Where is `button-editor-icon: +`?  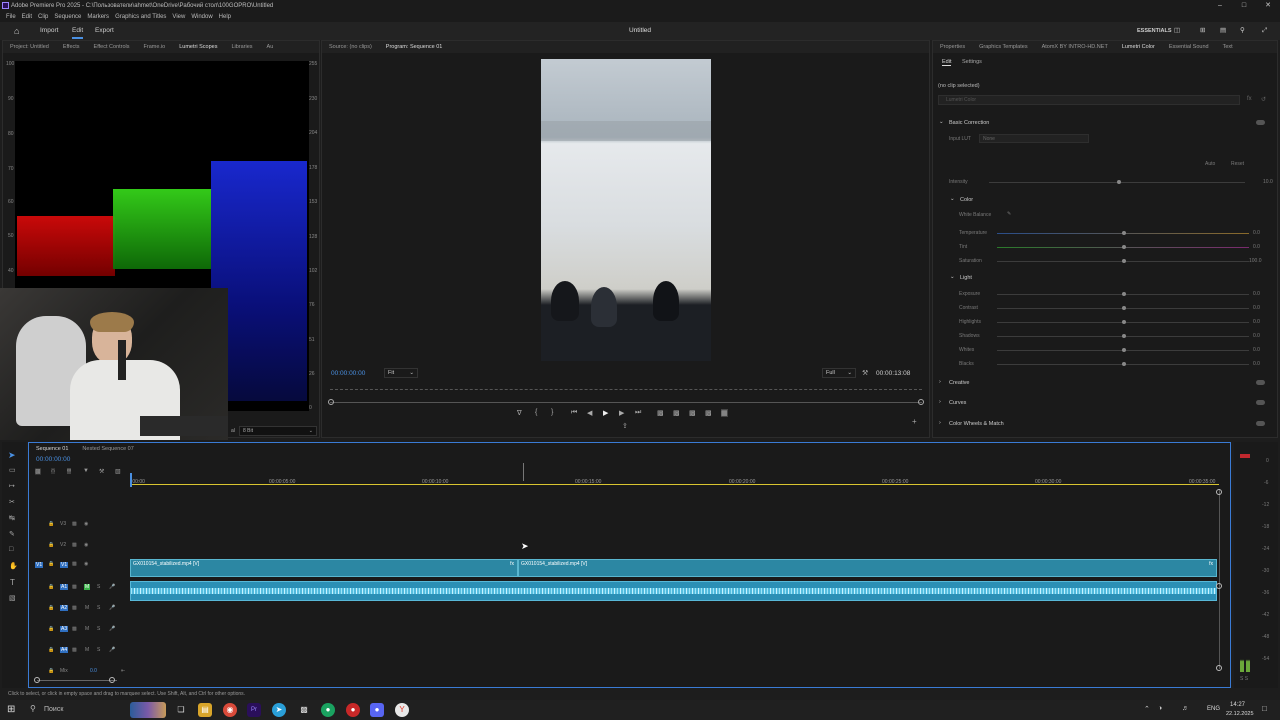
button-editor-icon: + is located at coordinates (914, 421).